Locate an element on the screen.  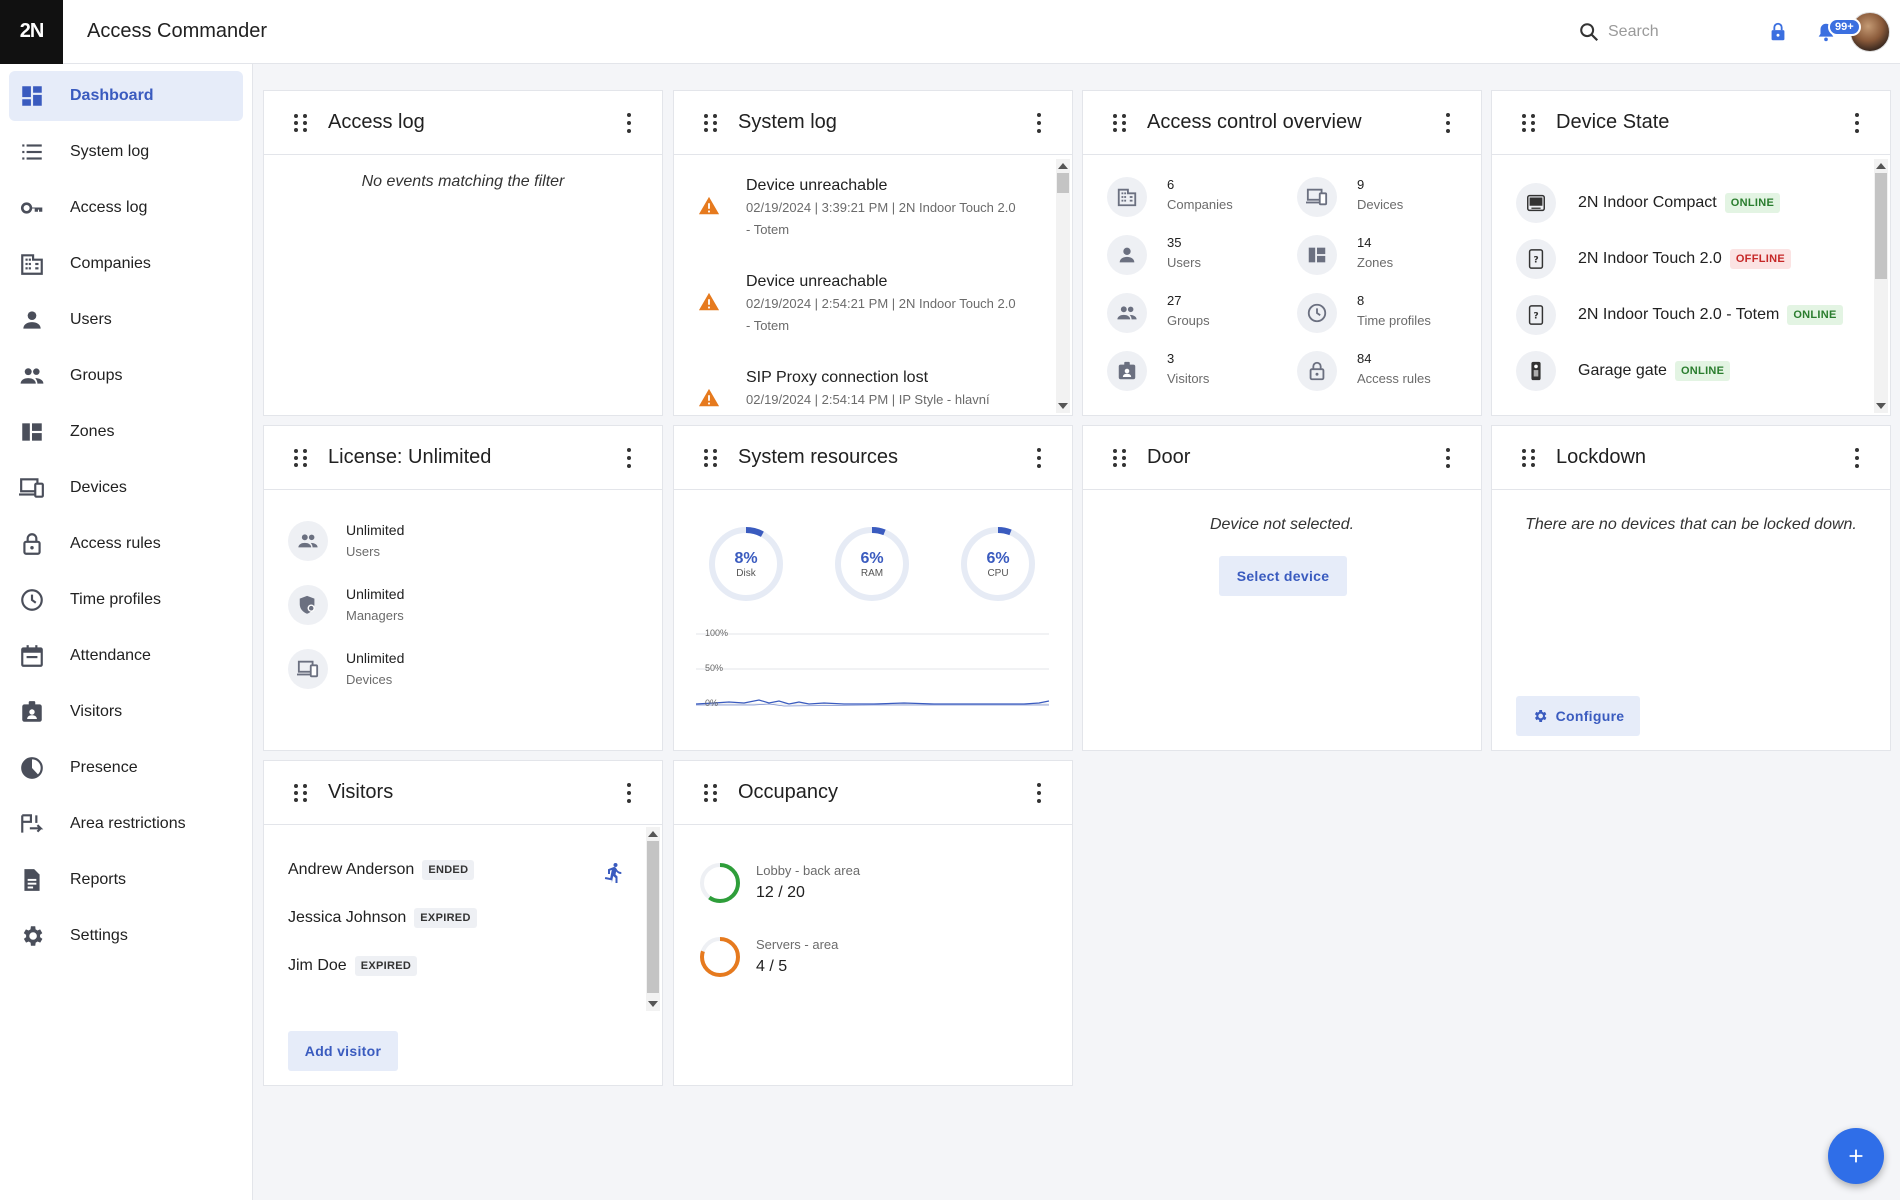
overview-count: 8 is located at coordinates (1361, 300).